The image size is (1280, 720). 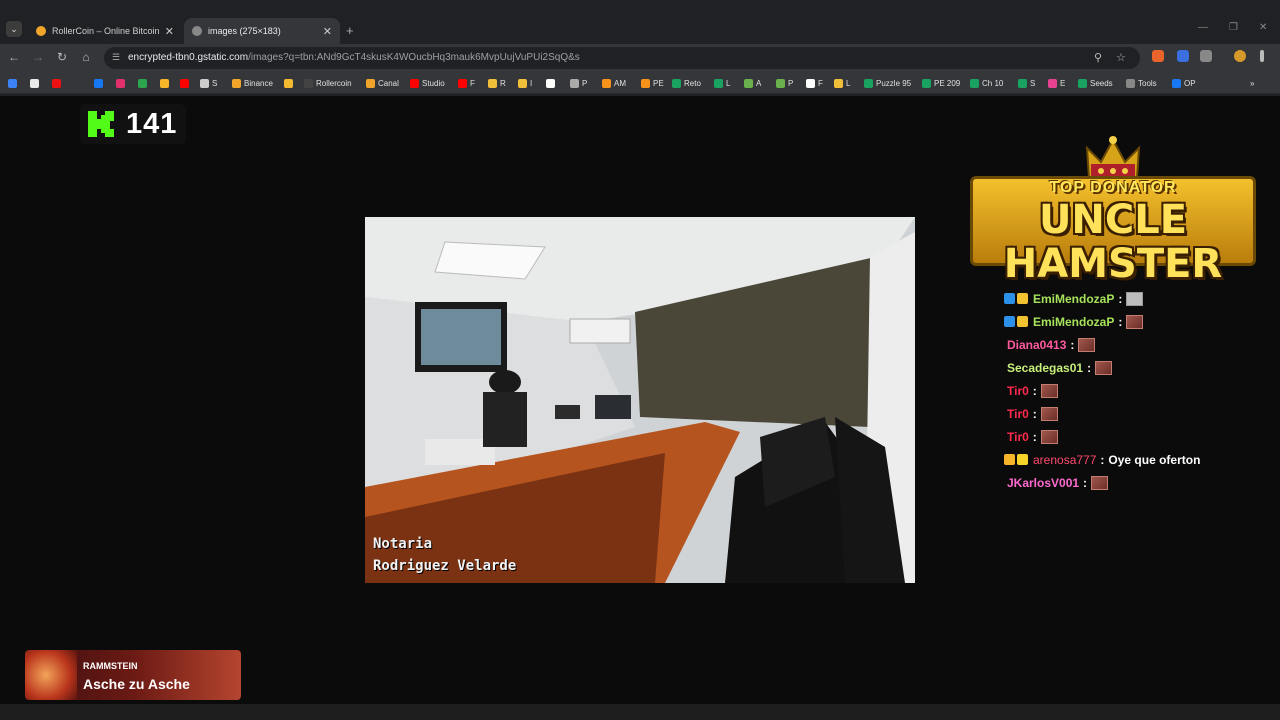 I want to click on bookmark-item: AM, so click(x=614, y=83).